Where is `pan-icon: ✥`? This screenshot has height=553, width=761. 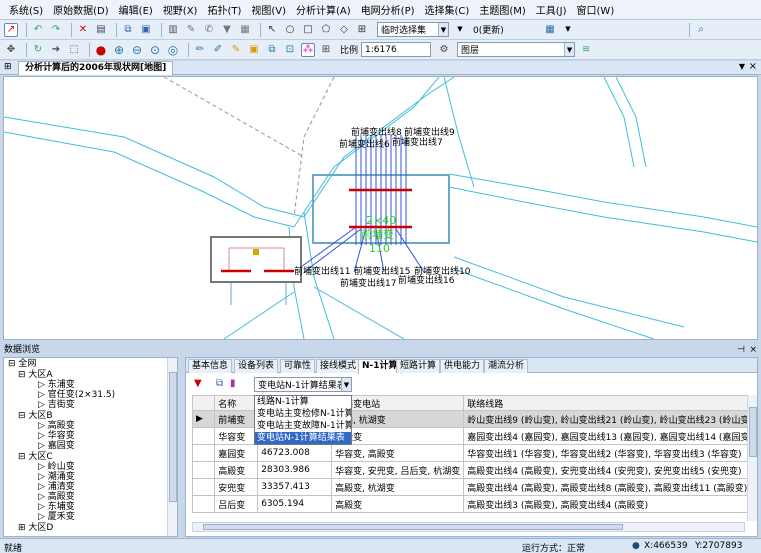
pan-icon: ✥ is located at coordinates (11, 50).